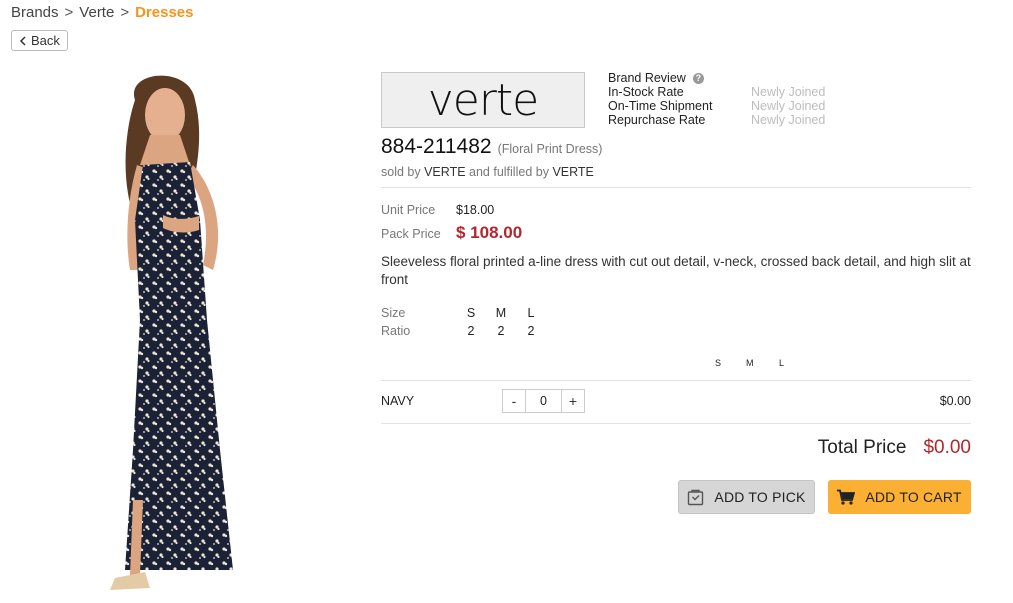 This screenshot has height=603, width=1013. Describe the element at coordinates (647, 78) in the screenshot. I see `brand-review-label: Brand Review` at that location.